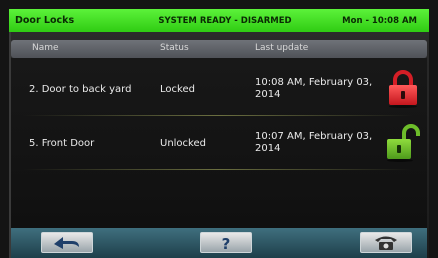 The width and height of the screenshot is (438, 258). What do you see at coordinates (403, 142) in the screenshot?
I see `padlock-unlocked-green-icon` at bounding box center [403, 142].